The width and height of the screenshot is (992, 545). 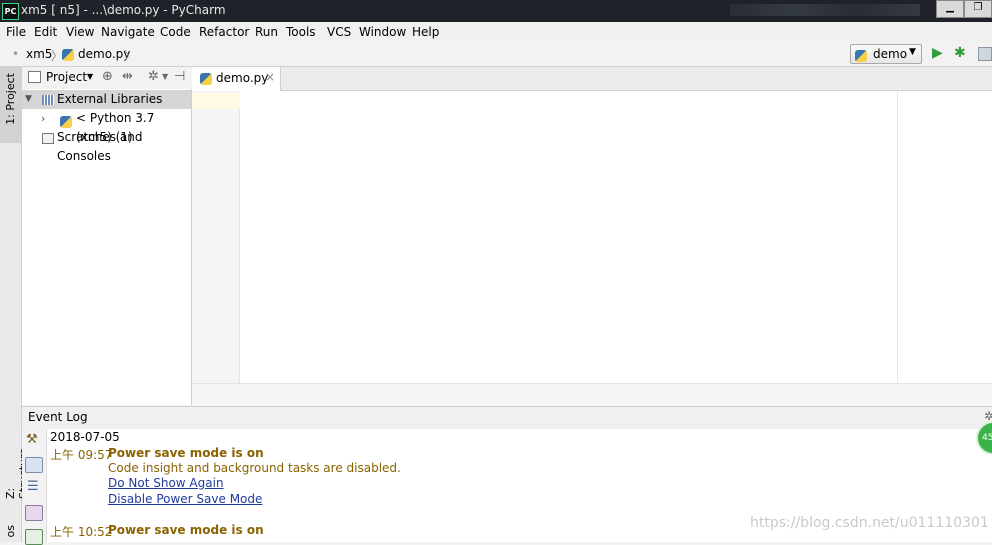 I want to click on project-tool-tab: 1: Project, so click(x=10, y=105).